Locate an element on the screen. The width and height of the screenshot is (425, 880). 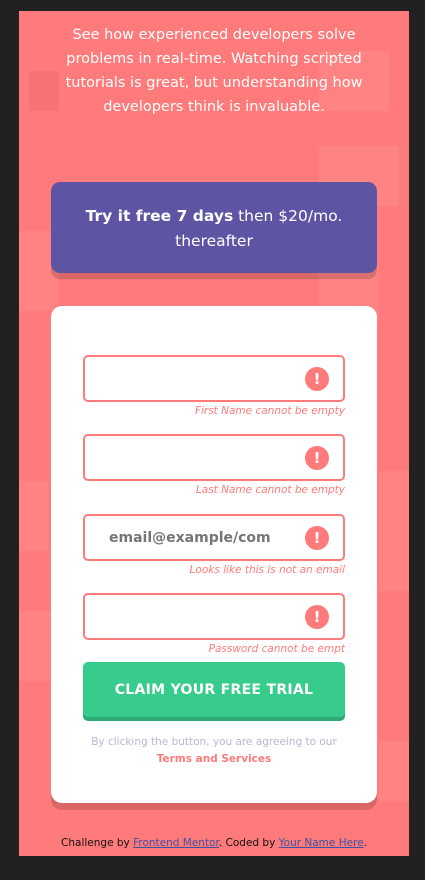
attribution-challenge-prefix: Challenge by is located at coordinates (97, 843).